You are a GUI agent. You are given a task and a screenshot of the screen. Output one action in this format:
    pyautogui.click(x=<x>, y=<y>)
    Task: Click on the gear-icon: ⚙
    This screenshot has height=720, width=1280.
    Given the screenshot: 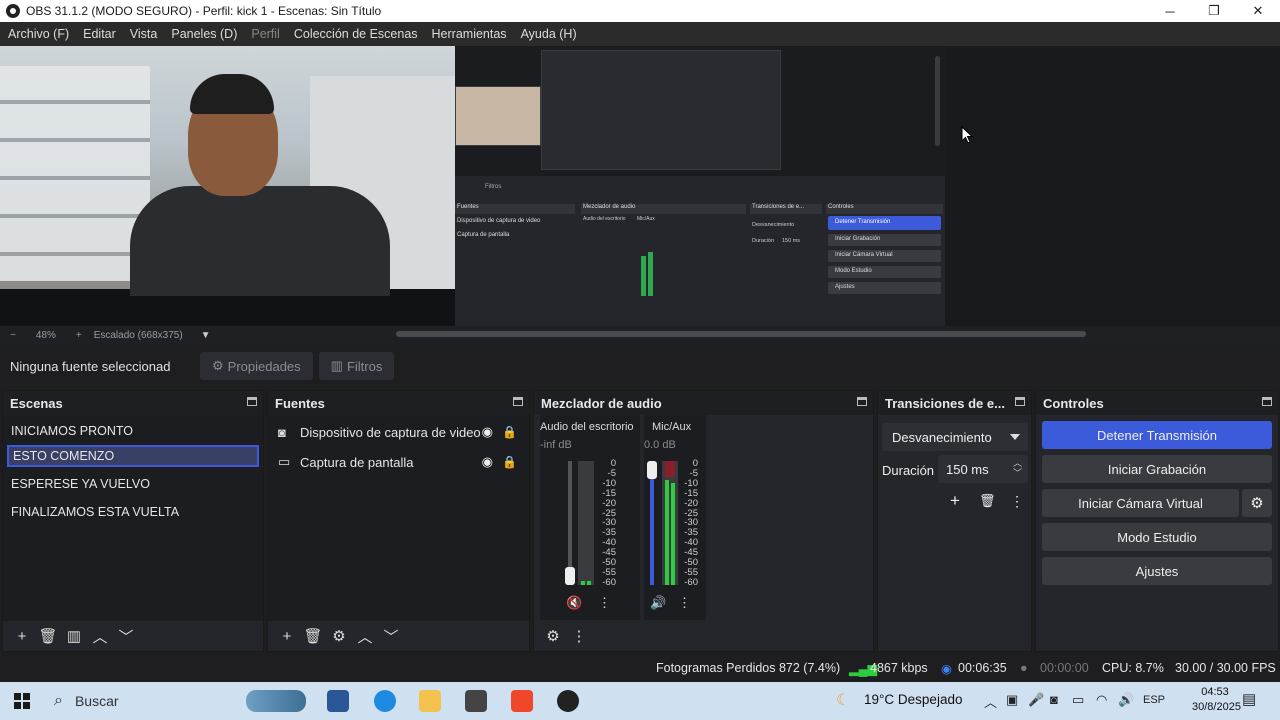 What is the action you would take?
    pyautogui.click(x=339, y=636)
    